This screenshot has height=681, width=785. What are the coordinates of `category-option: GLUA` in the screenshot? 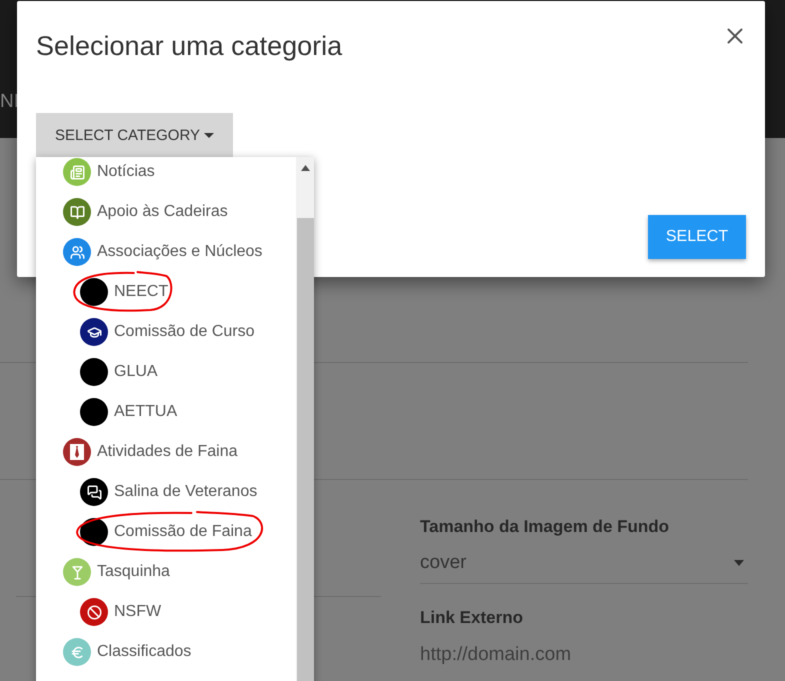 It's located at (166, 372).